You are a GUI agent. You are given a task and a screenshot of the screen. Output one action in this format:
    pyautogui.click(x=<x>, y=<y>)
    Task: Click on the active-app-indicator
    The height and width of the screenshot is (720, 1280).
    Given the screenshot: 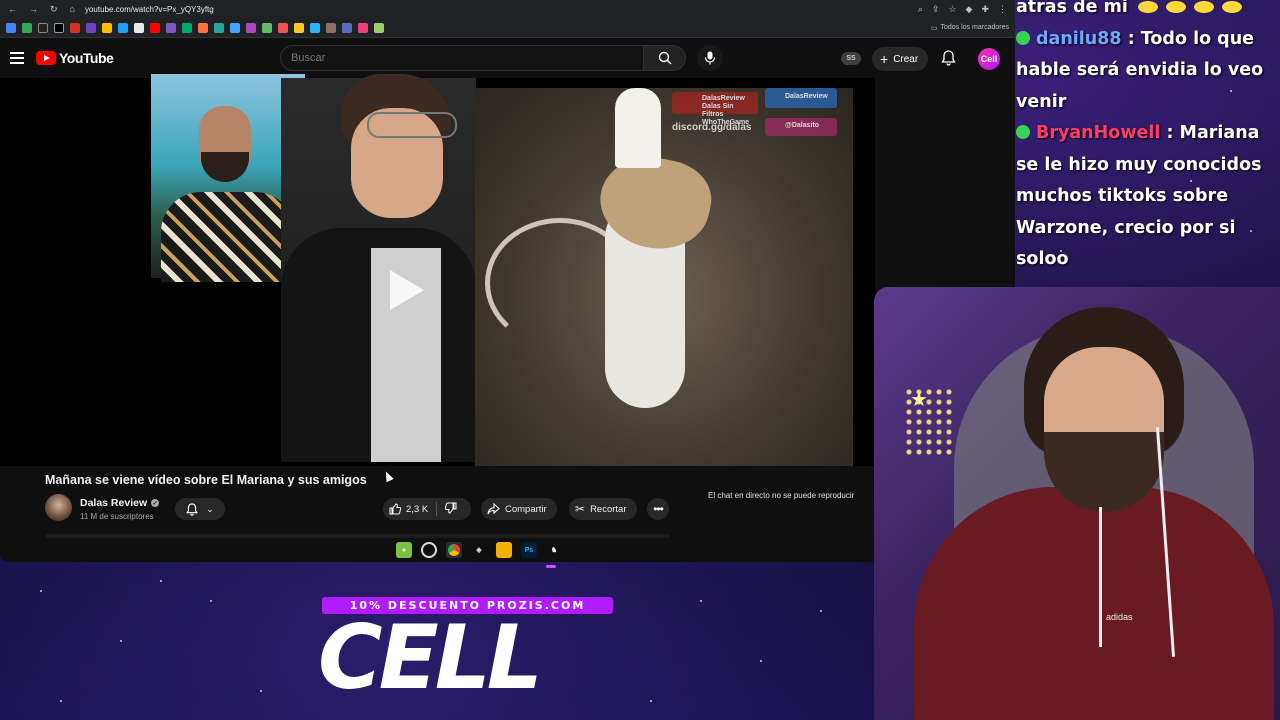 What is the action you would take?
    pyautogui.click(x=551, y=566)
    